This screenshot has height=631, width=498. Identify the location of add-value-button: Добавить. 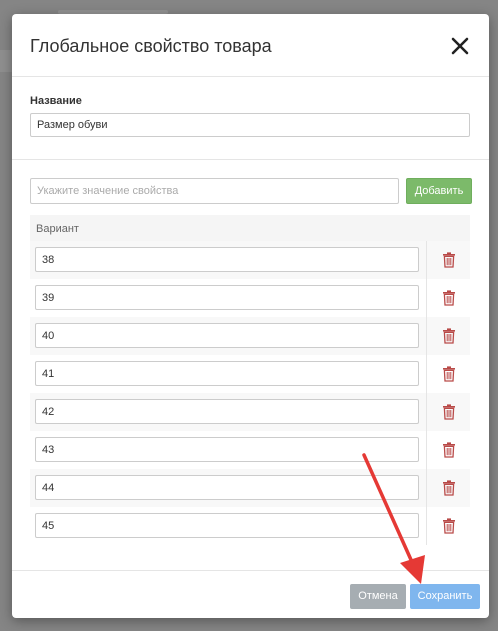
(439, 191).